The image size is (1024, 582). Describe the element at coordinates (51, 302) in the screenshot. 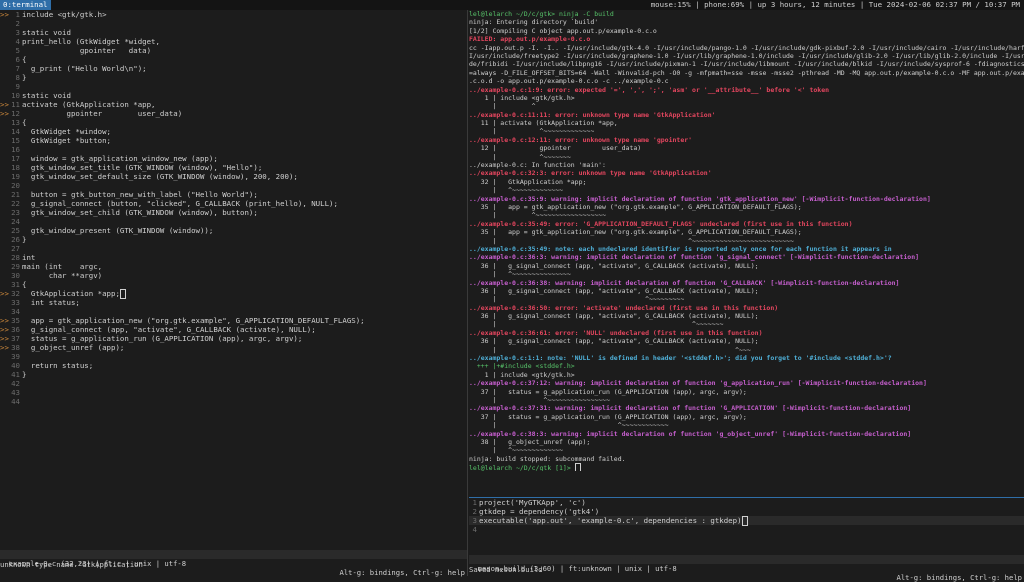

I see `code-text: int status;` at that location.